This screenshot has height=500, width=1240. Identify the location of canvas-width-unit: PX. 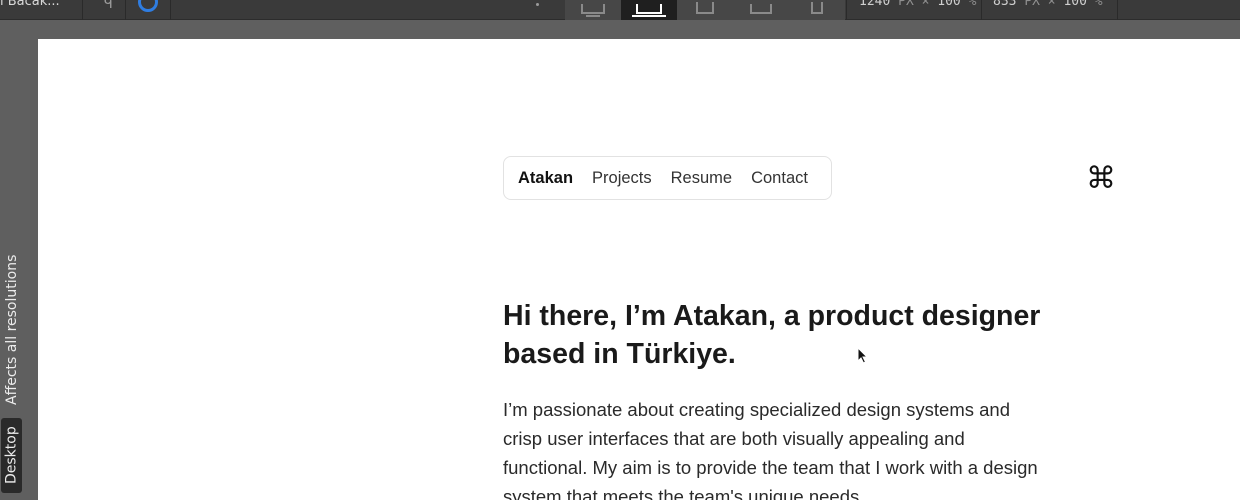
(906, 4).